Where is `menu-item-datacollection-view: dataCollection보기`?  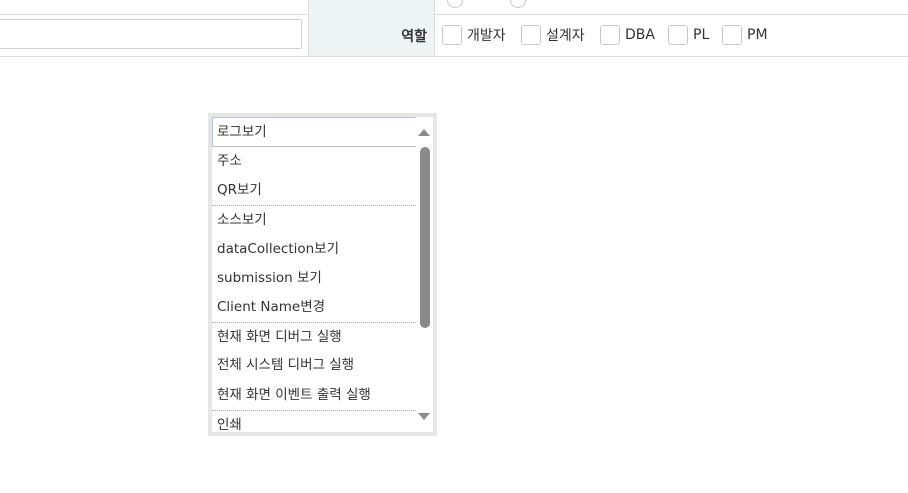
menu-item-datacollection-view: dataCollection보기 is located at coordinates (314, 249).